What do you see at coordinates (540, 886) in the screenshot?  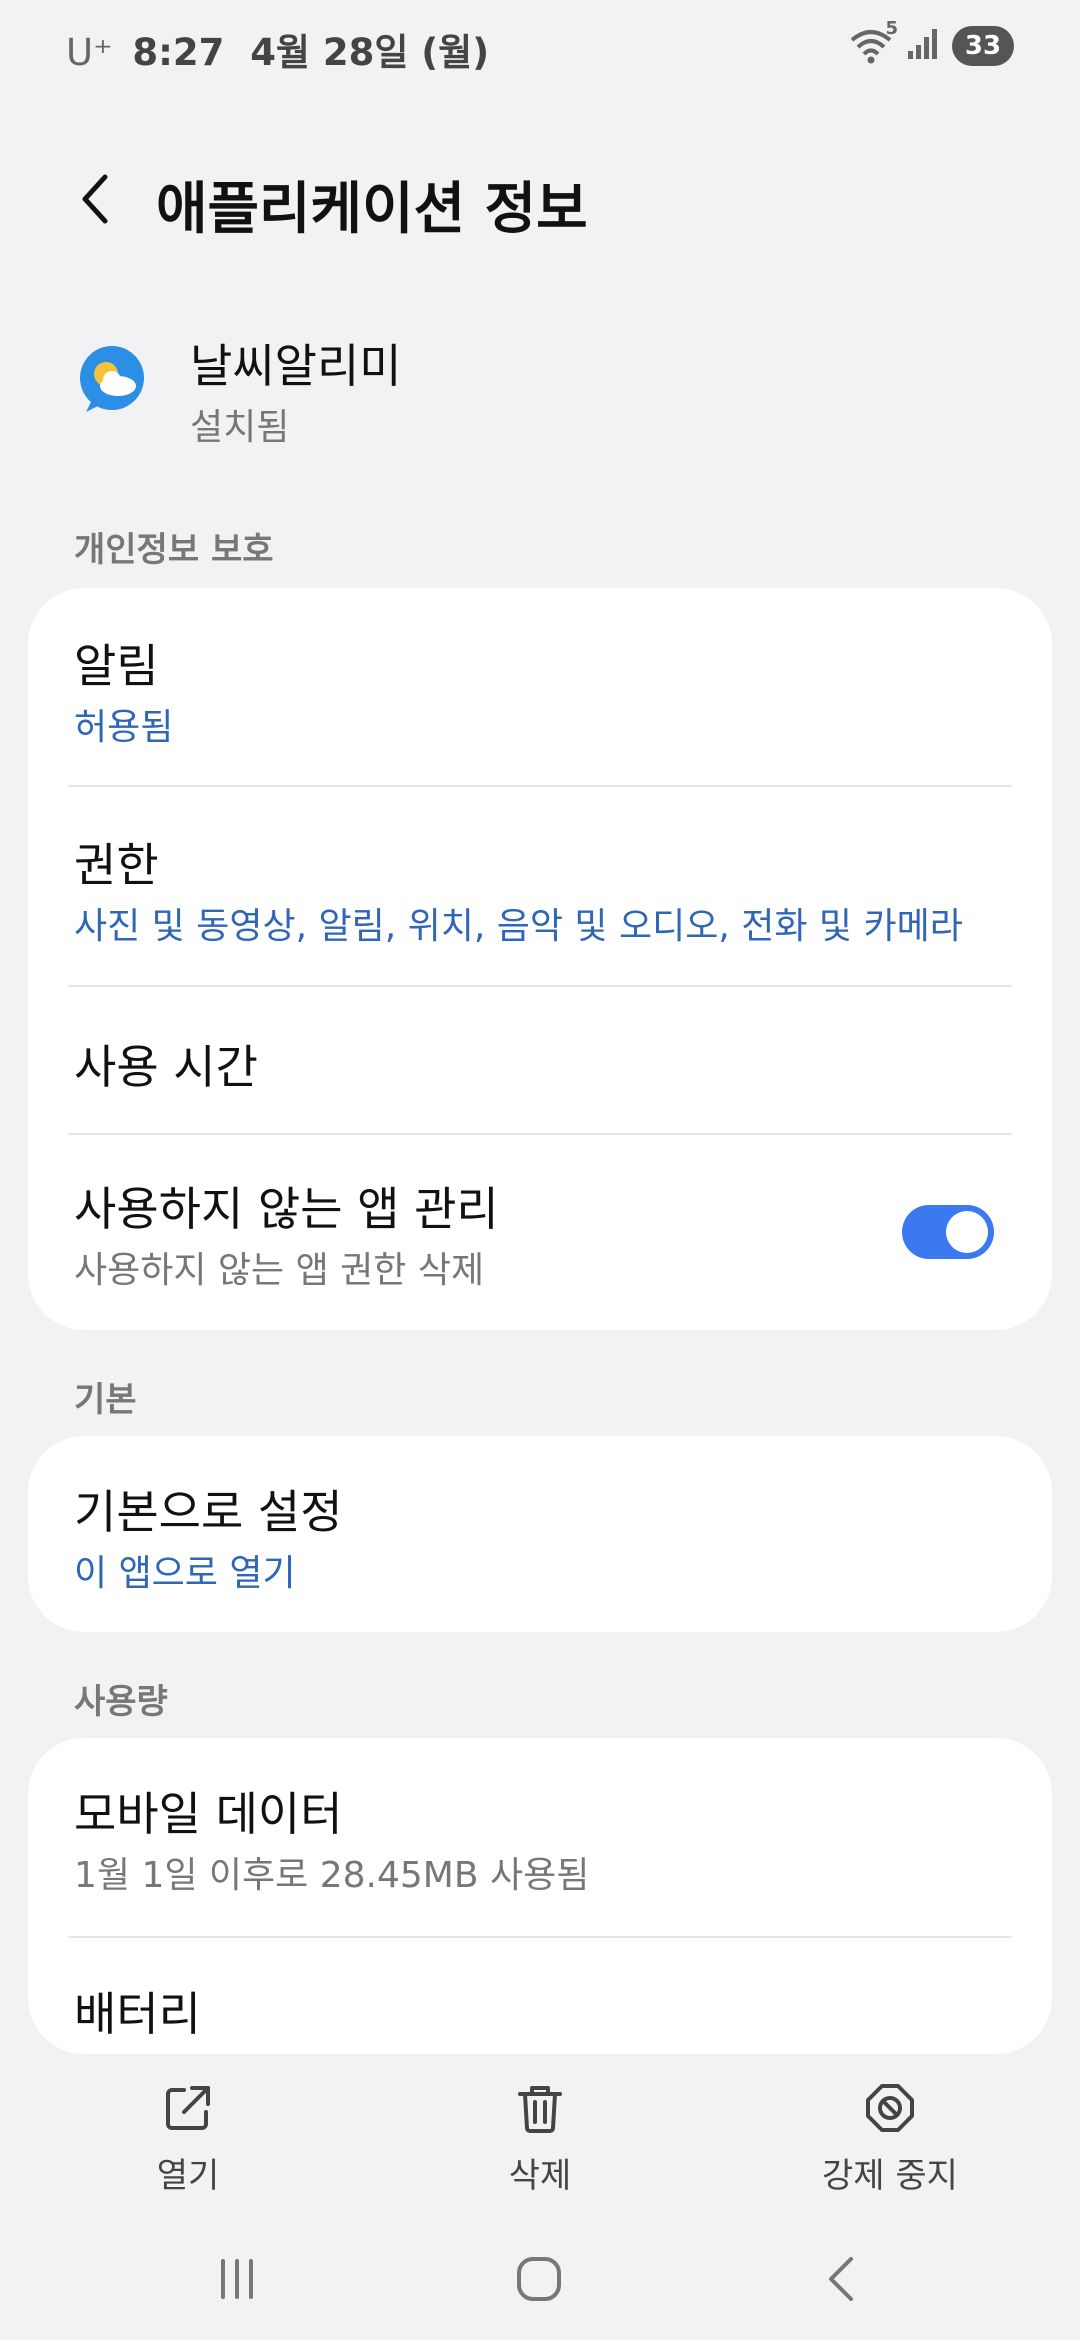 I see `permissions-row: 권한 사진 및 동영상, 알림, 위치, 음악 및 오디오, 전화 및 카메라` at bounding box center [540, 886].